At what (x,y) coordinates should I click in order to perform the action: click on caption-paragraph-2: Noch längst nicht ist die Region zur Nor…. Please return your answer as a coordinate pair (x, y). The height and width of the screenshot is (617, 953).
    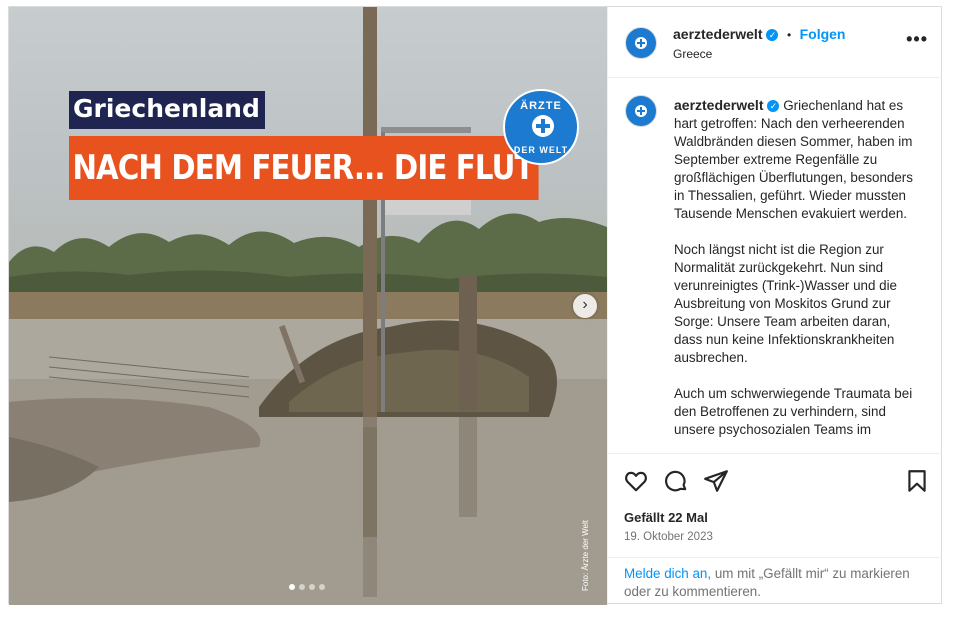
    Looking at the image, I should click on (786, 303).